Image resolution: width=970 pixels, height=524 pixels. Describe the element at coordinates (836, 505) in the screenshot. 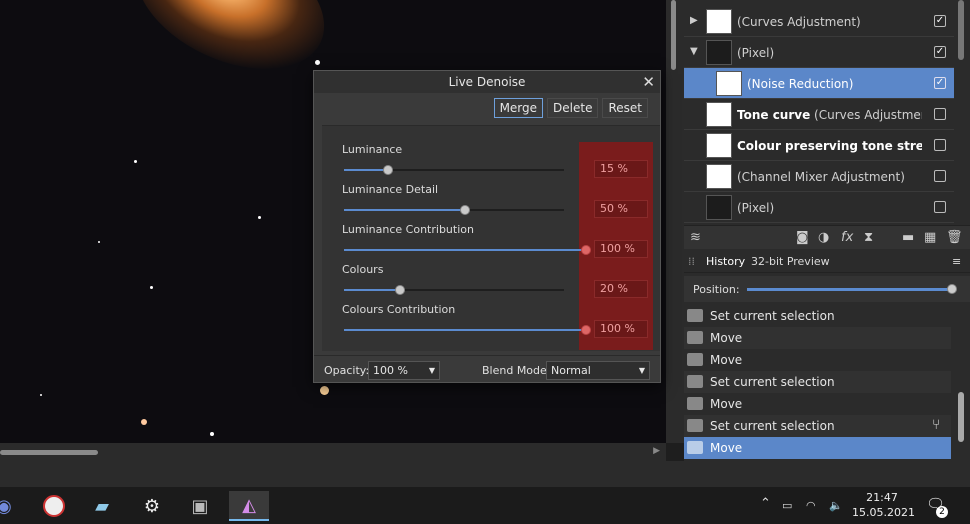

I see `volume-icon: 🔈` at that location.